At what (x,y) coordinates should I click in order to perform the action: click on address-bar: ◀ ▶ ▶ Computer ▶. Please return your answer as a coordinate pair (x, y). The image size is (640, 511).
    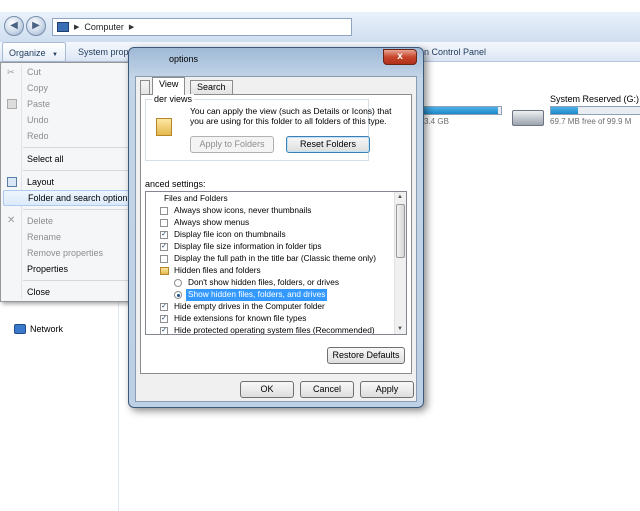
    Looking at the image, I should click on (320, 27).